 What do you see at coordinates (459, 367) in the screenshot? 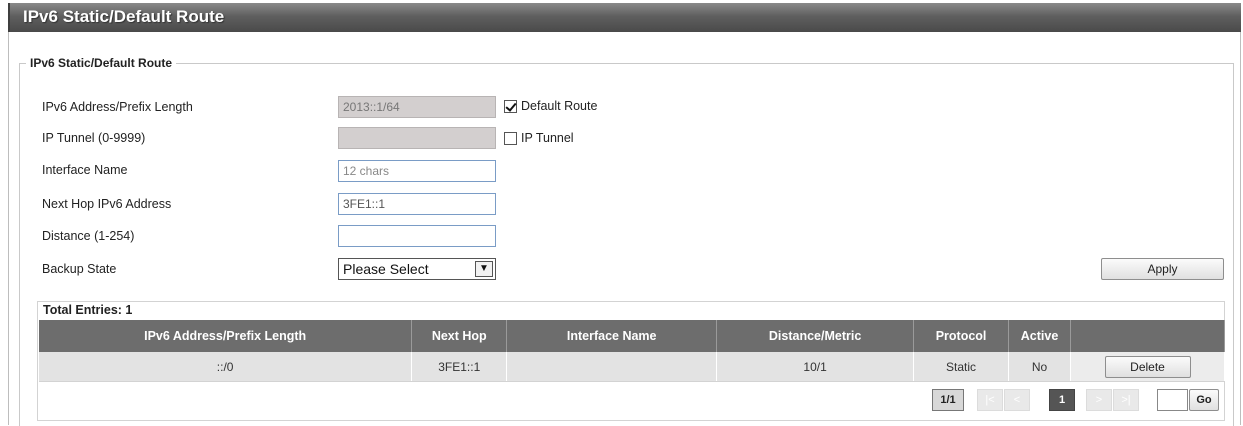
I see `cell-next-hop: 3FE1::1` at bounding box center [459, 367].